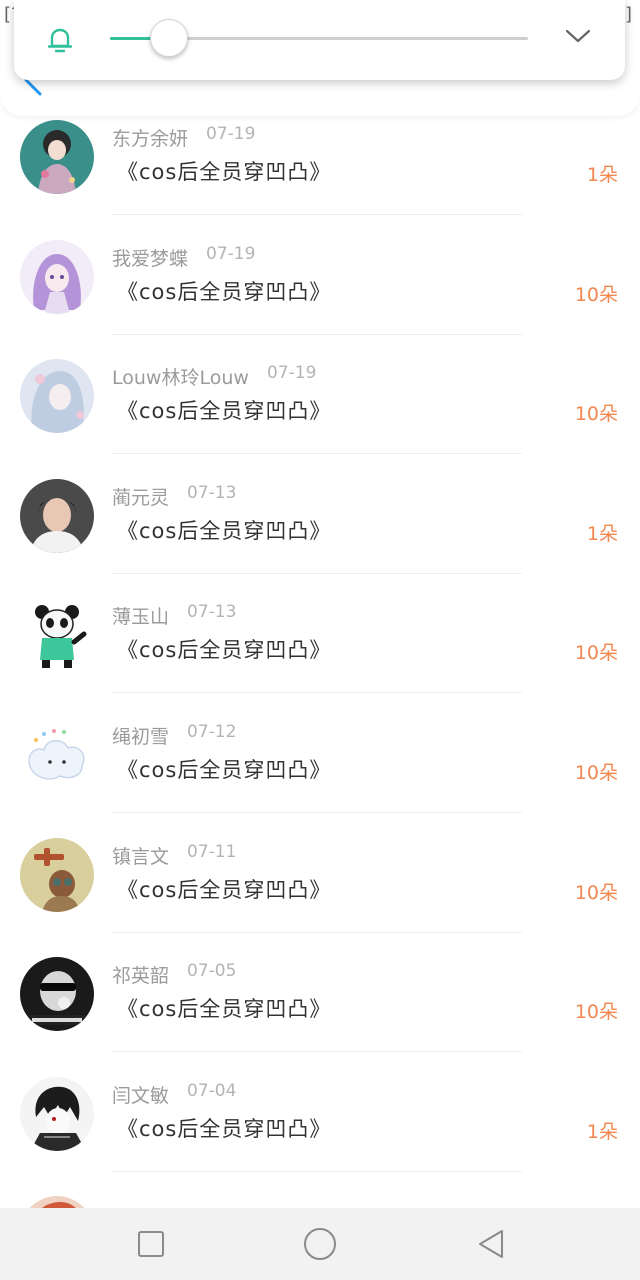  I want to click on list-item: 薄玉山 07-13 《cos后全员穿凹凸》 10朵, so click(320, 654).